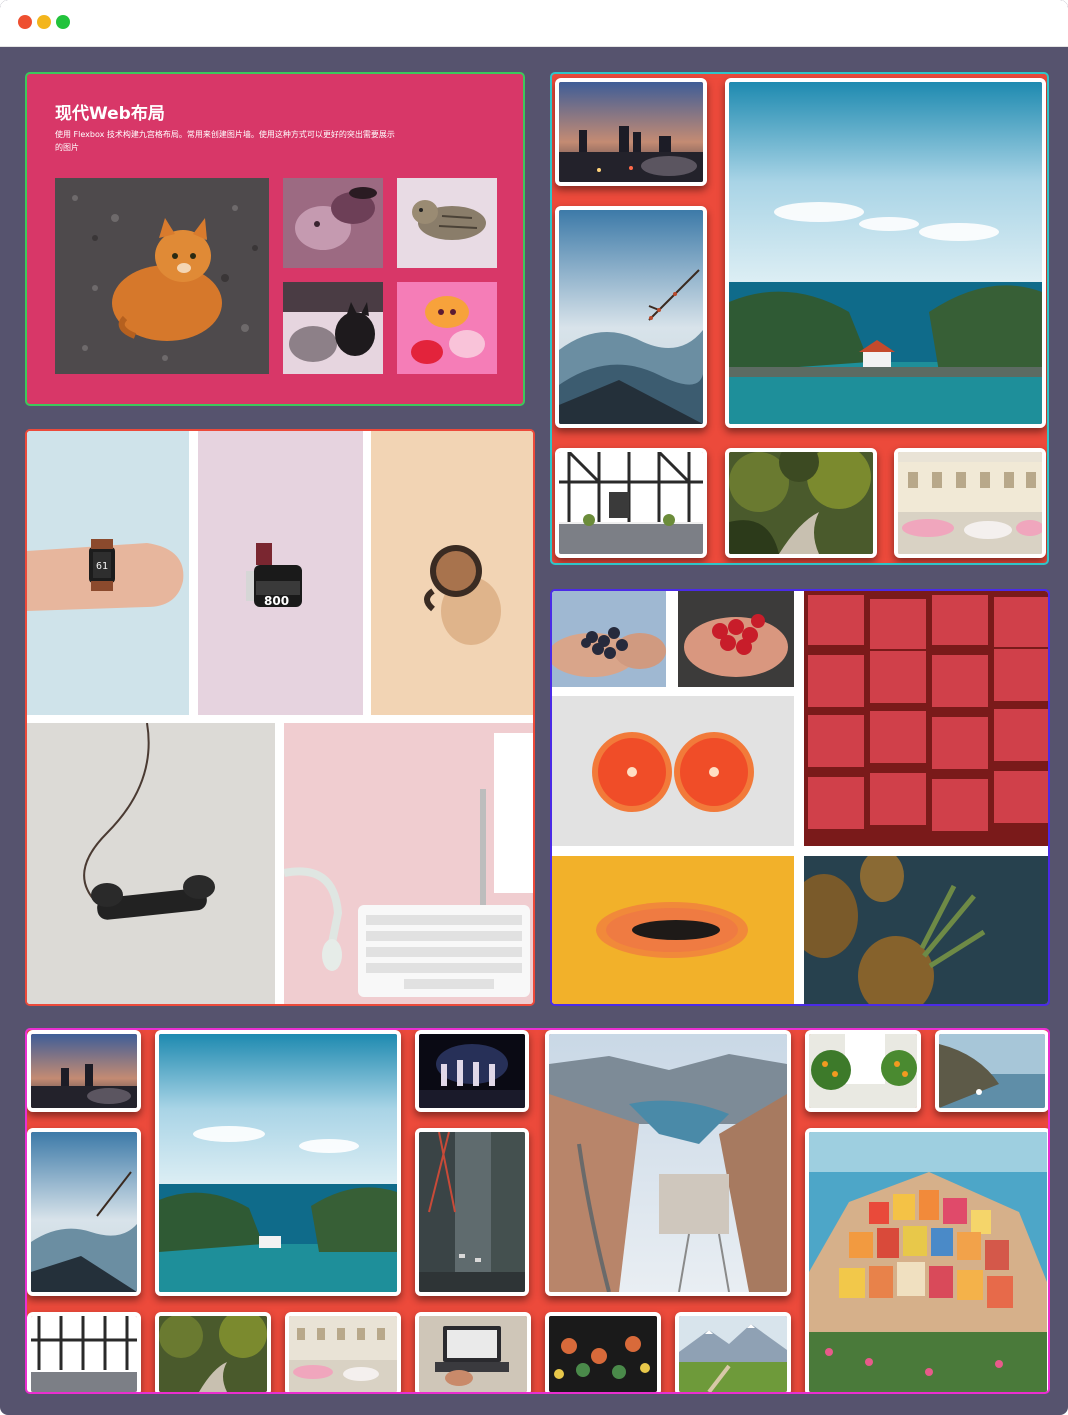  What do you see at coordinates (736, 639) in the screenshot?
I see `strawberries-hands-photo` at bounding box center [736, 639].